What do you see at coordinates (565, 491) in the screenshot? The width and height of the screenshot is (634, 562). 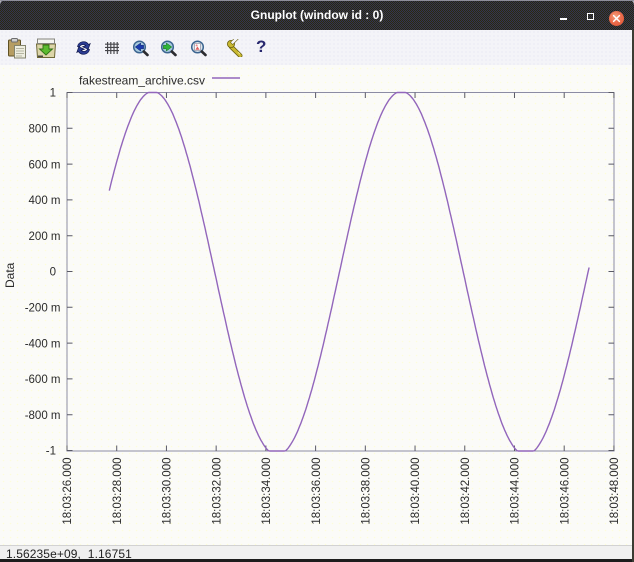 I see `svg-text: 18:03:46.000` at bounding box center [565, 491].